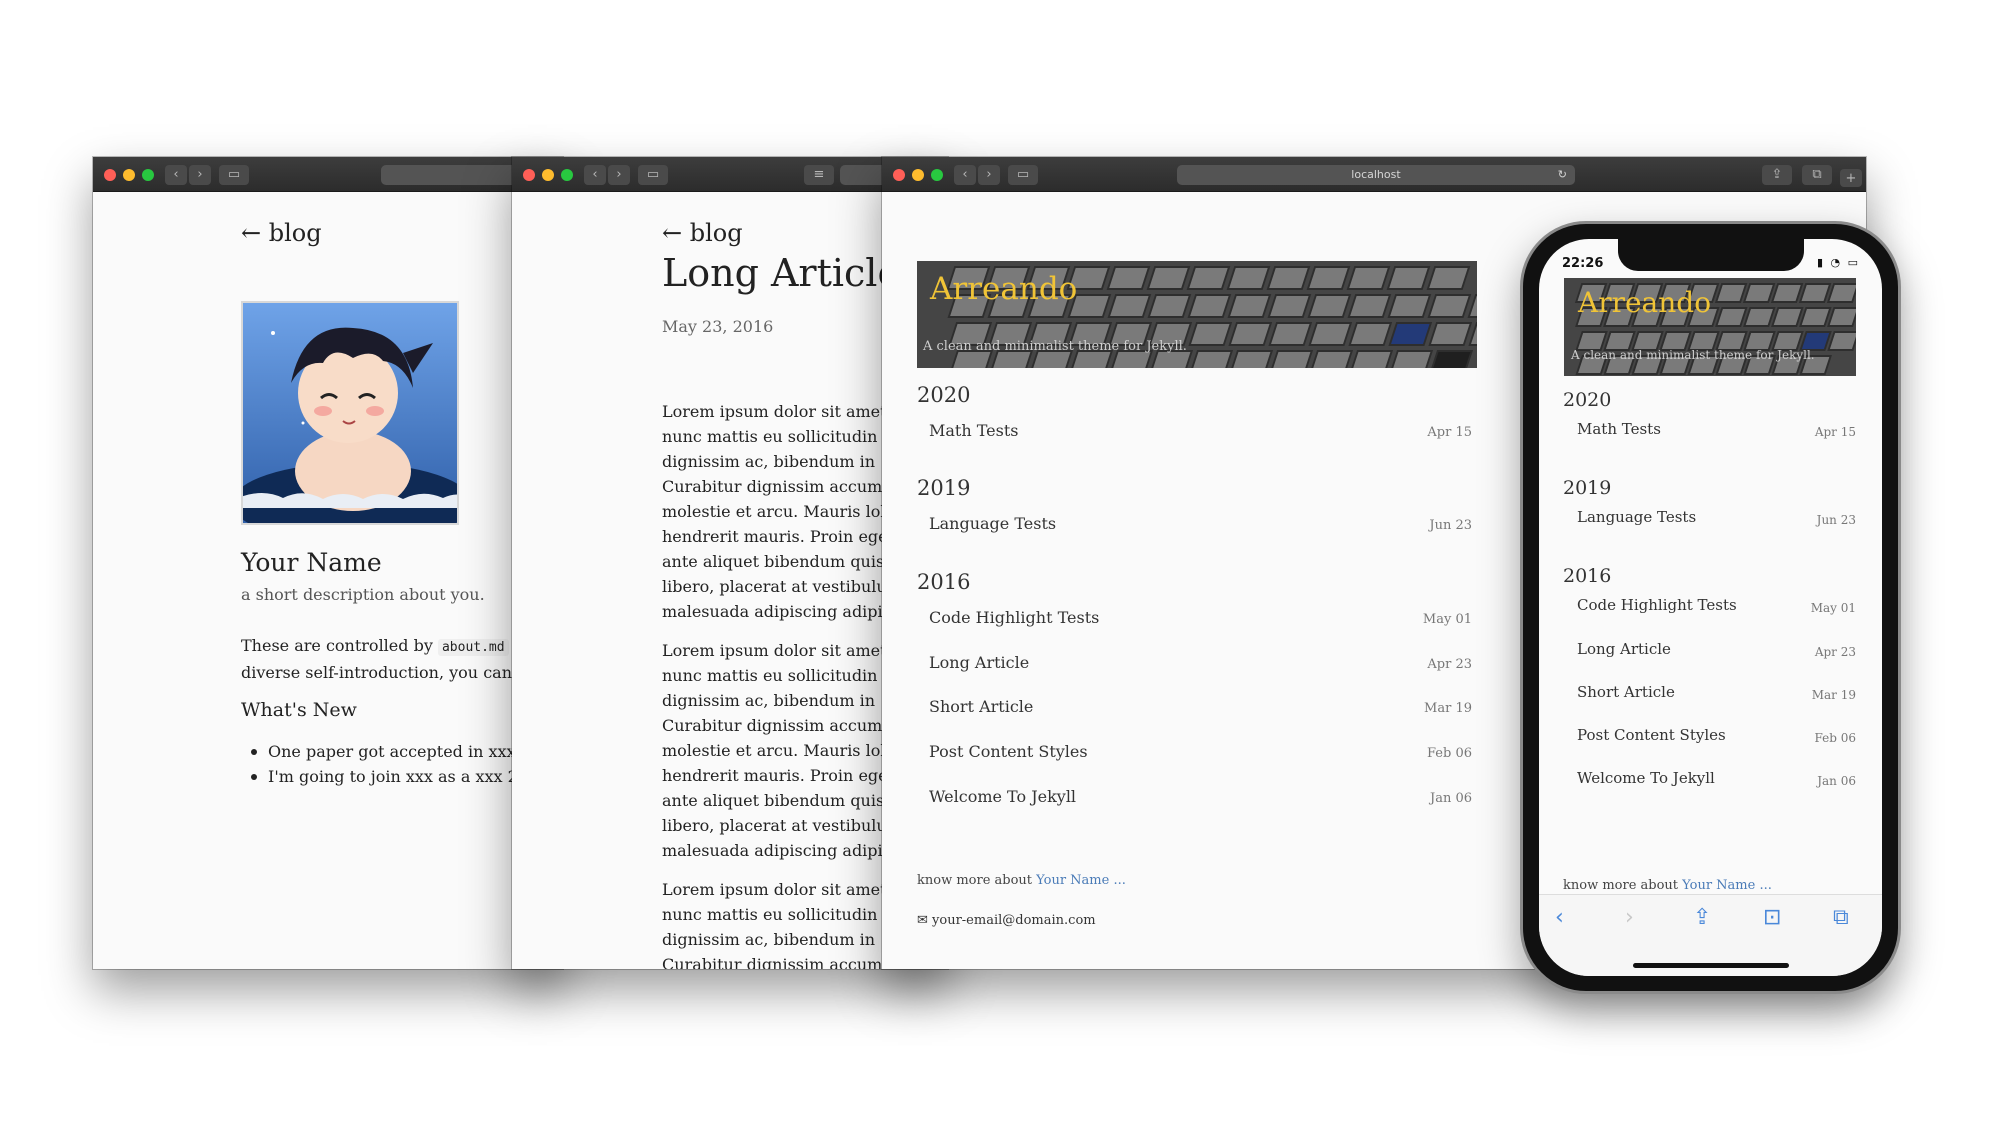 The image size is (2000, 1125). I want to click on bookmarks-icon: ⊡, so click(1772, 917).